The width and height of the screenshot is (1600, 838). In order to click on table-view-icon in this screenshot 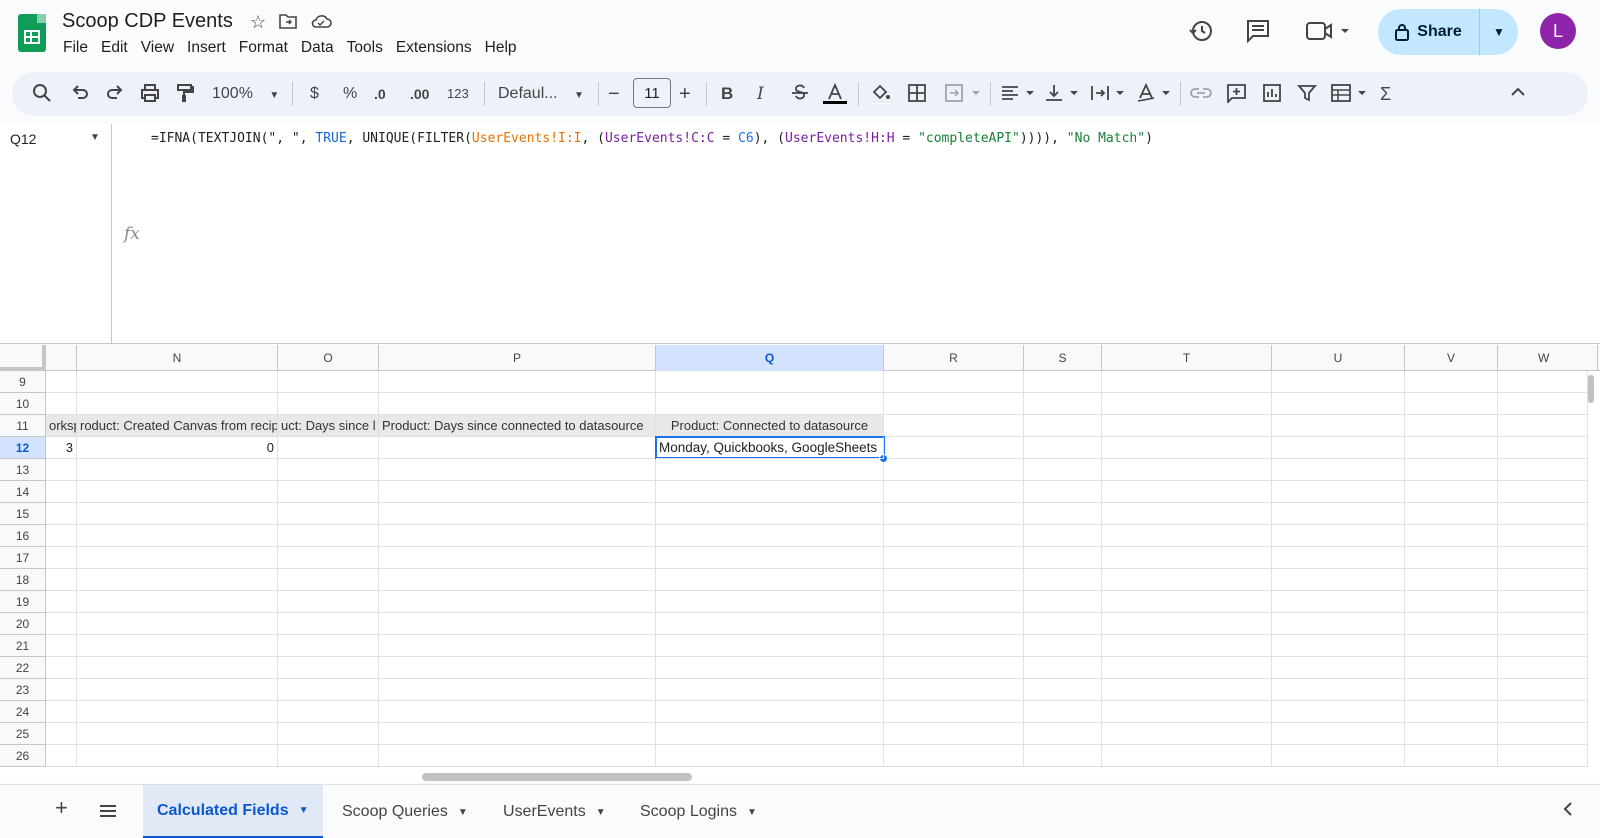, I will do `click(1350, 96)`.